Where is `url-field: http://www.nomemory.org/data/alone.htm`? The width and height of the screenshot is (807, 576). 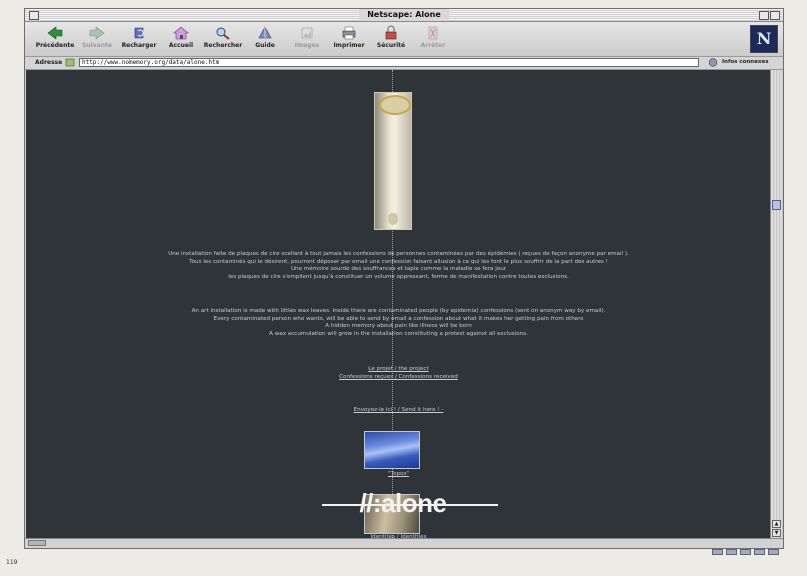
url-field: http://www.nomemory.org/data/alone.htm is located at coordinates (389, 62).